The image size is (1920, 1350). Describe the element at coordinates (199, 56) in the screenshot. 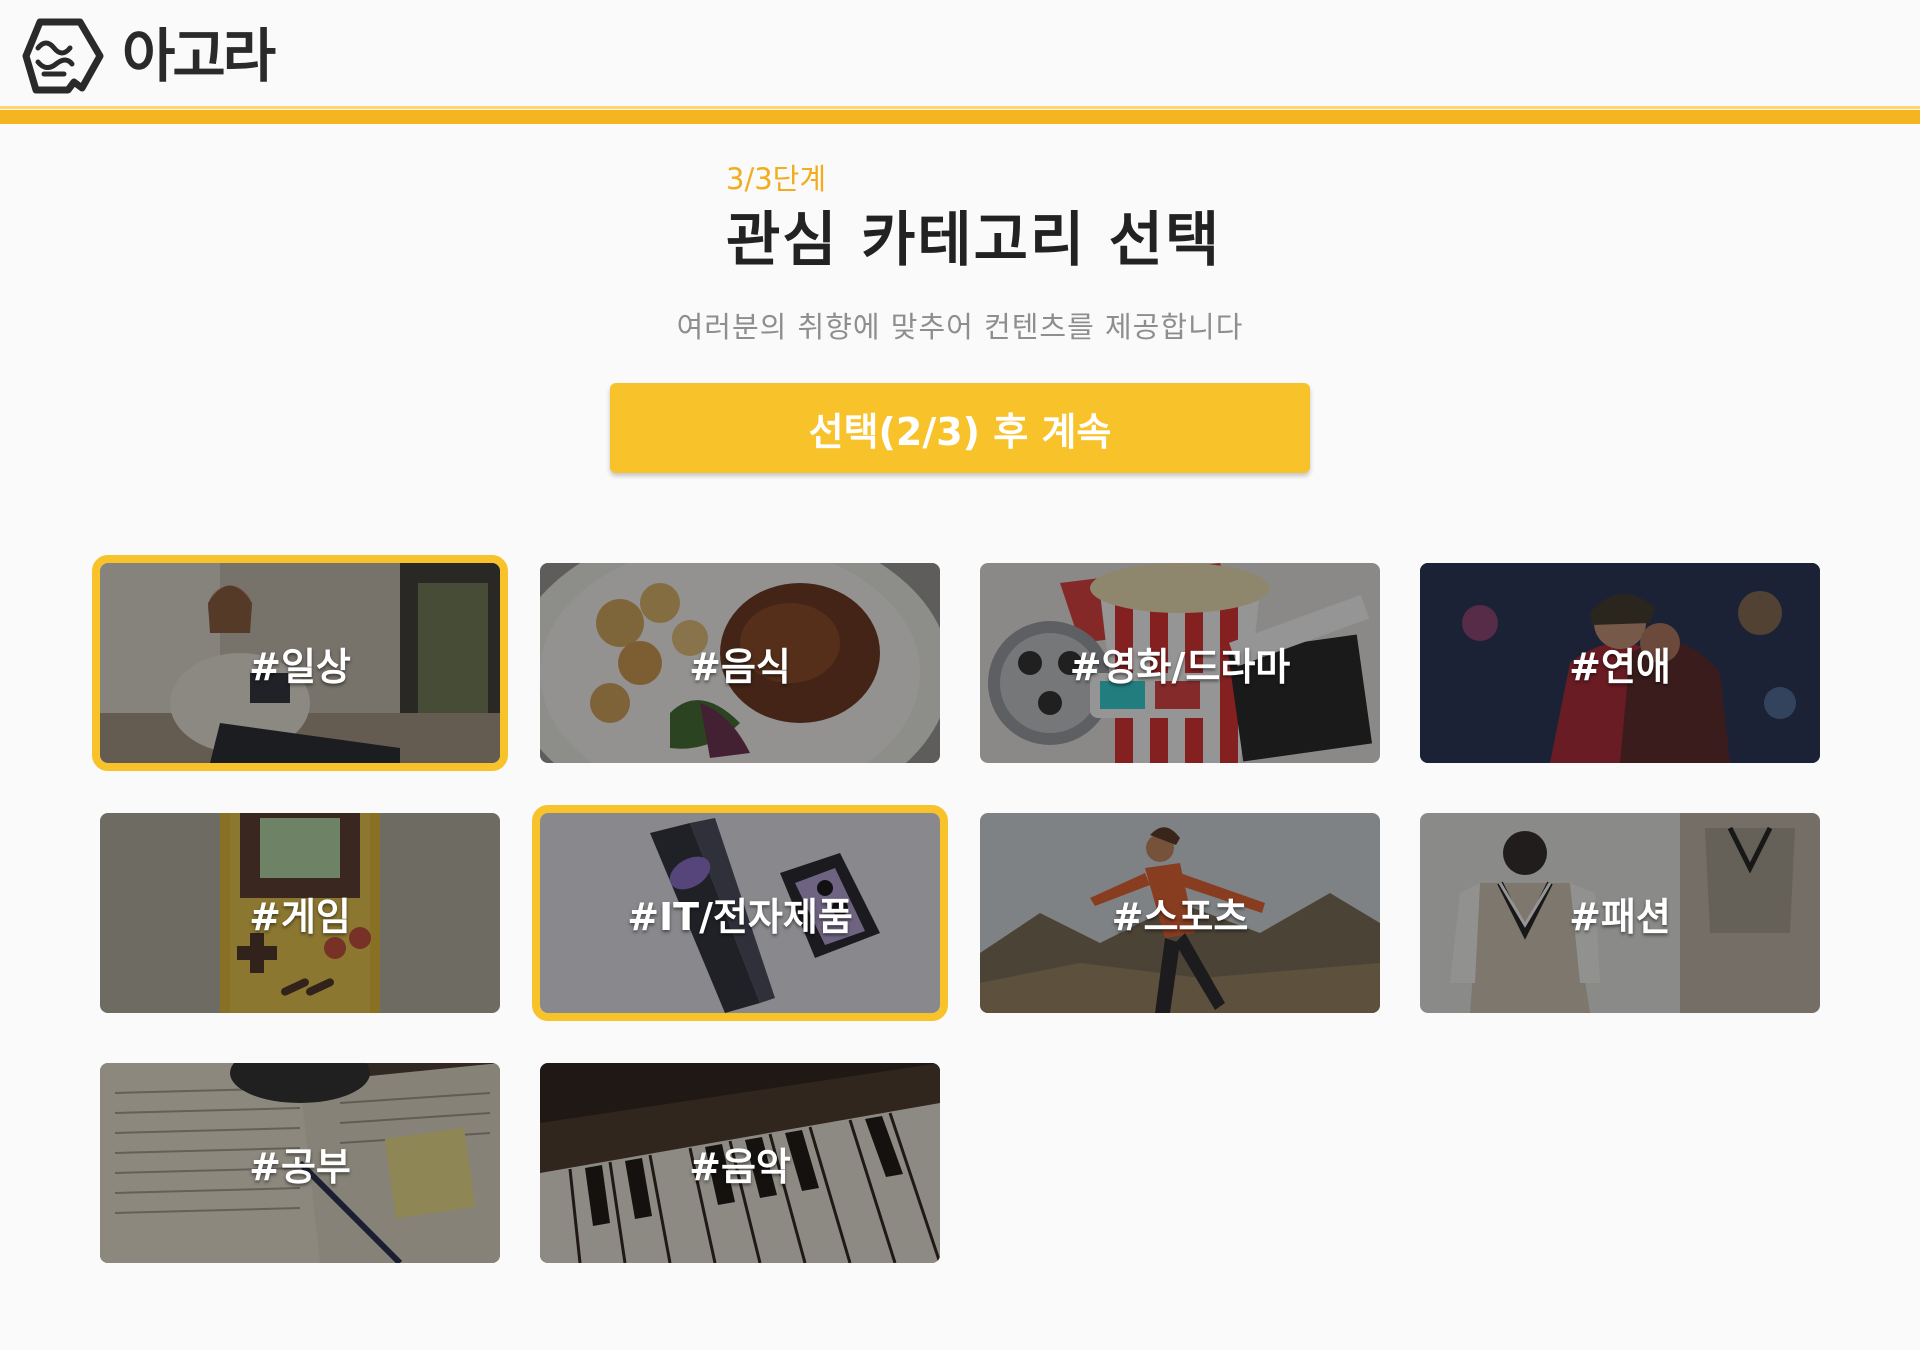

I see `brand-name: 아고라` at that location.